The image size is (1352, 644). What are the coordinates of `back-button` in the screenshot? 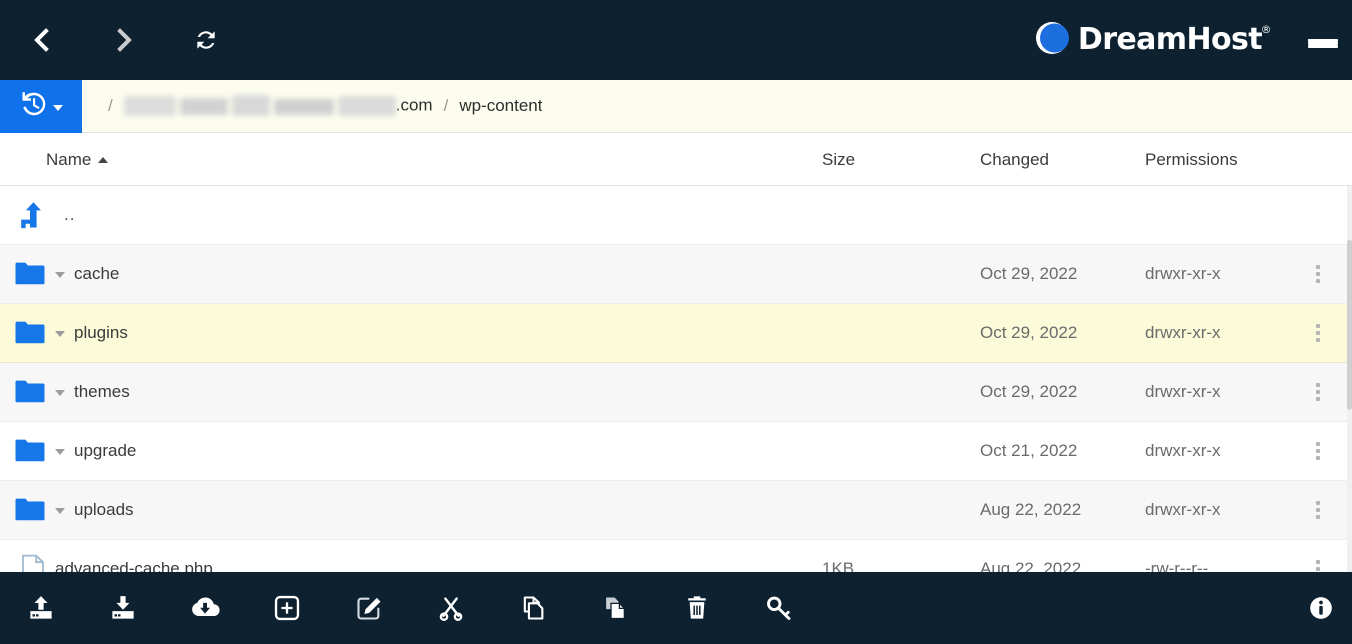 It's located at (42, 40).